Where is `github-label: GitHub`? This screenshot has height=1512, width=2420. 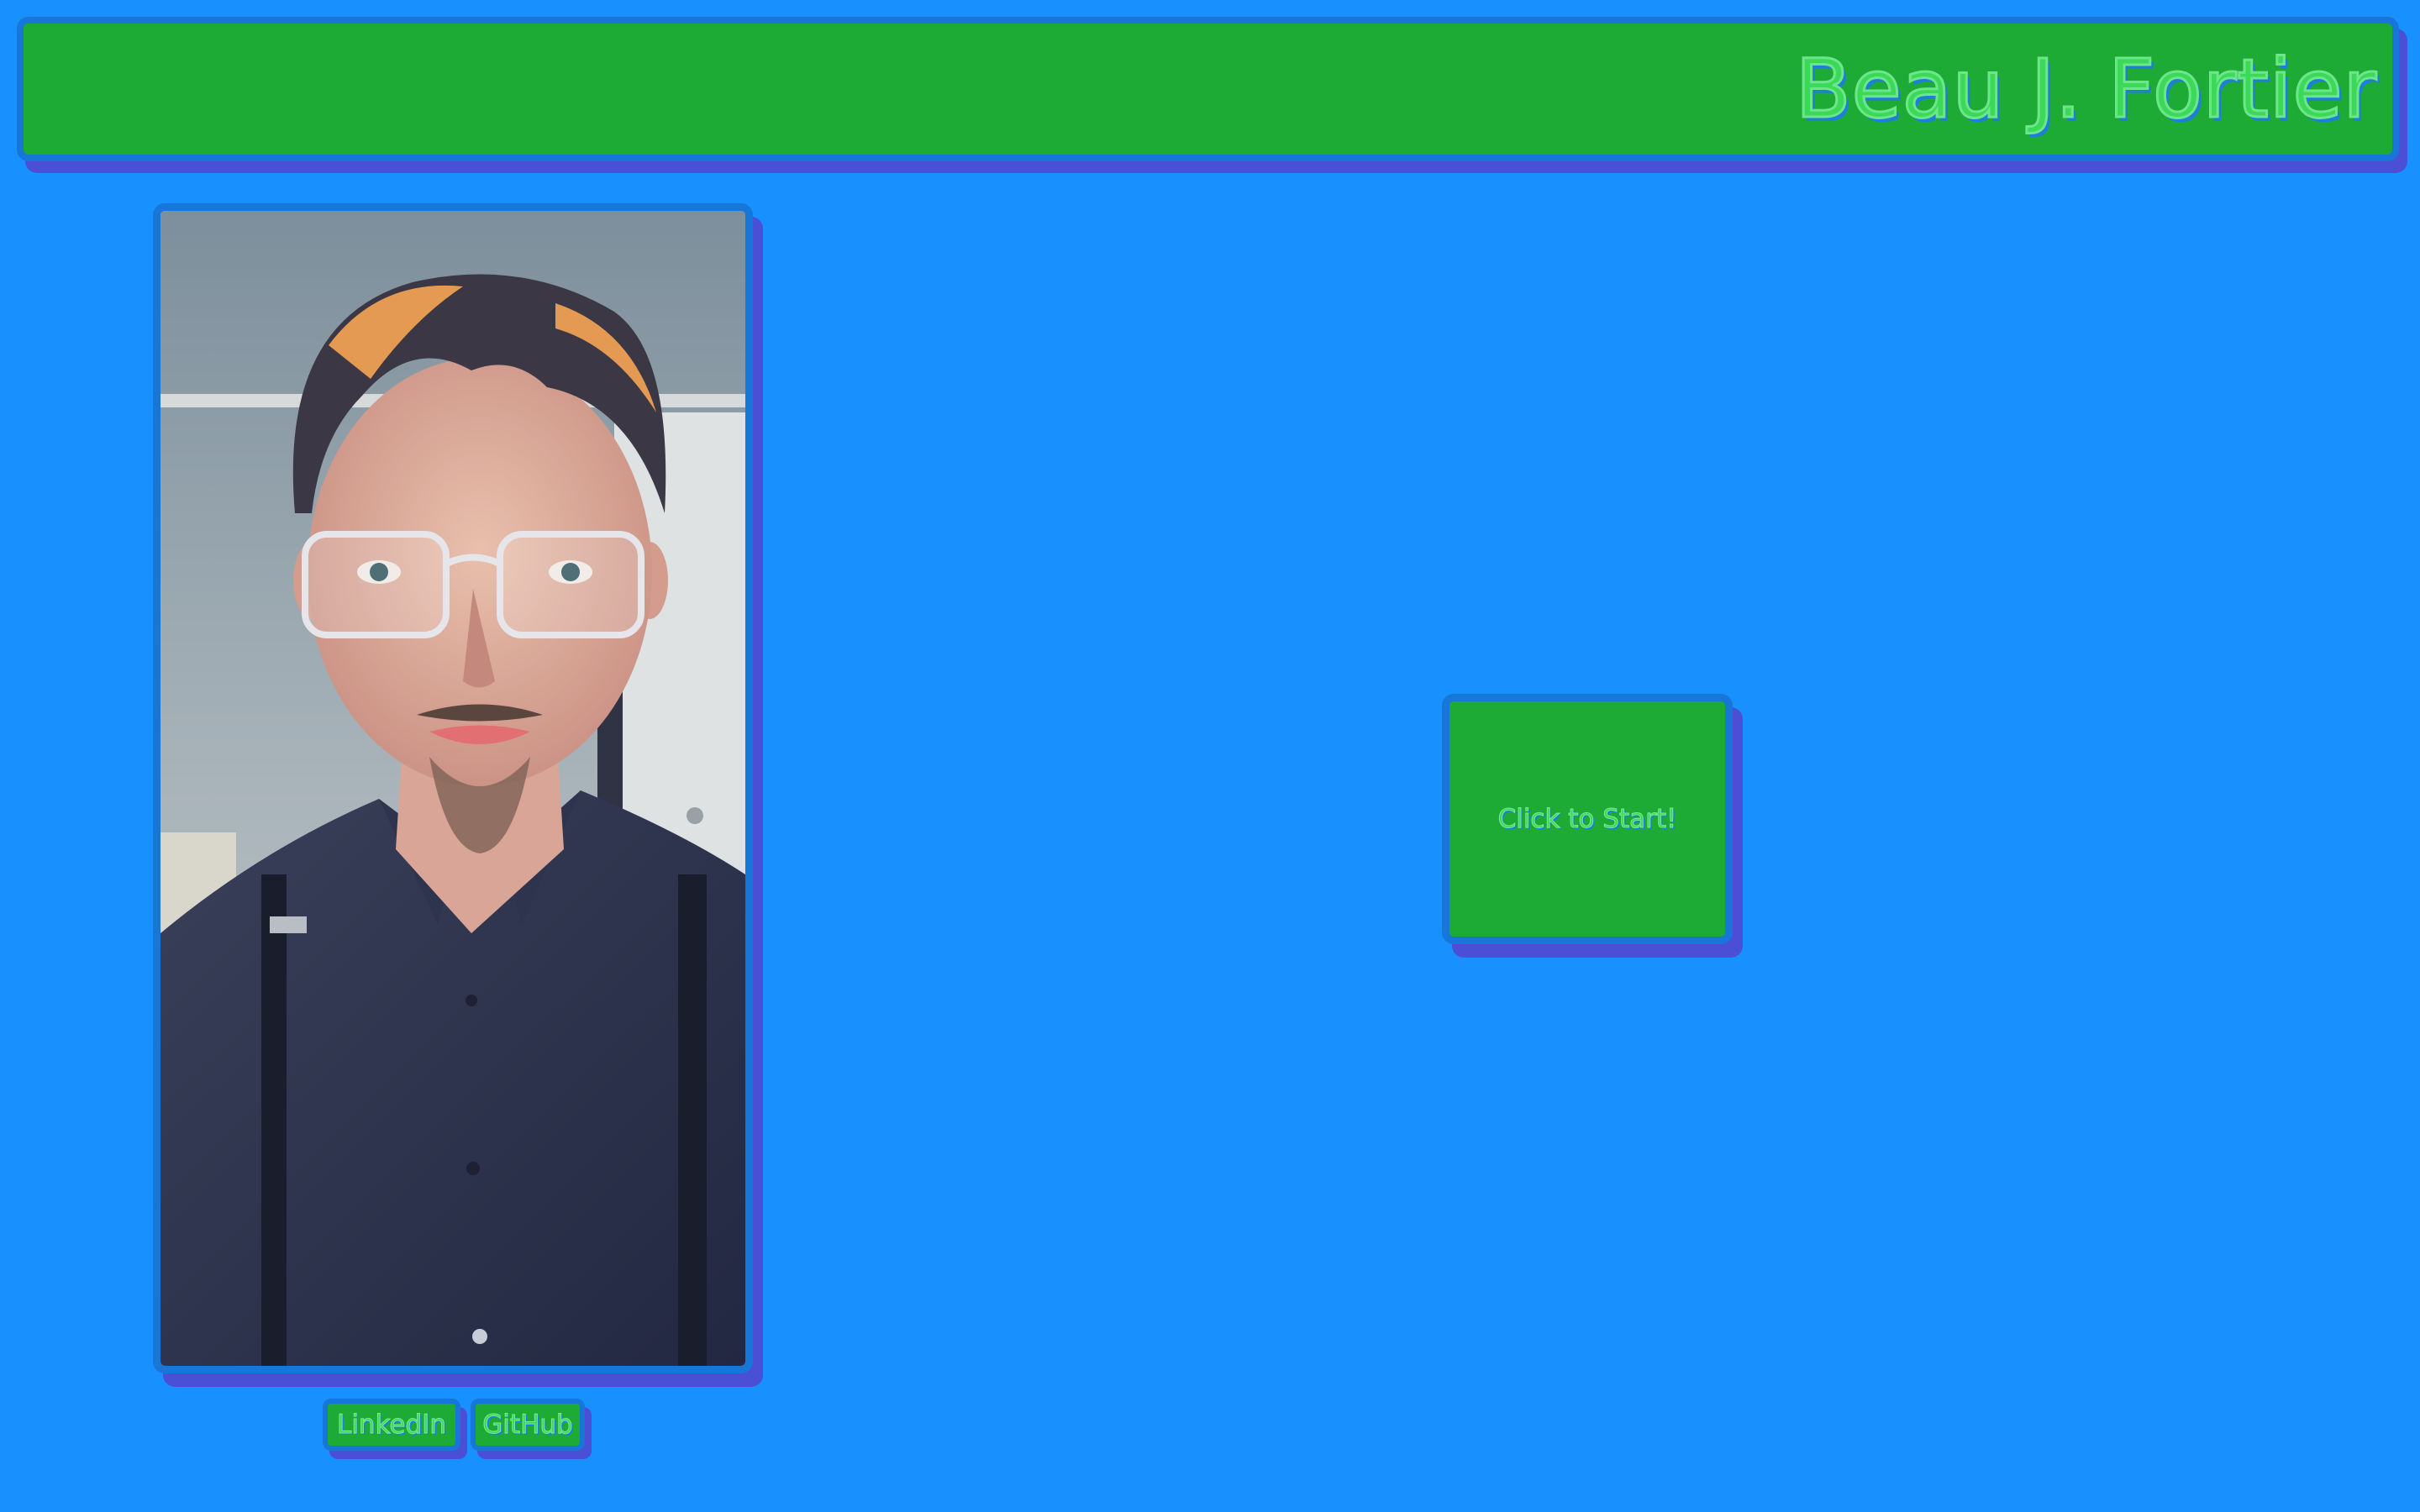 github-label: GitHub is located at coordinates (527, 1425).